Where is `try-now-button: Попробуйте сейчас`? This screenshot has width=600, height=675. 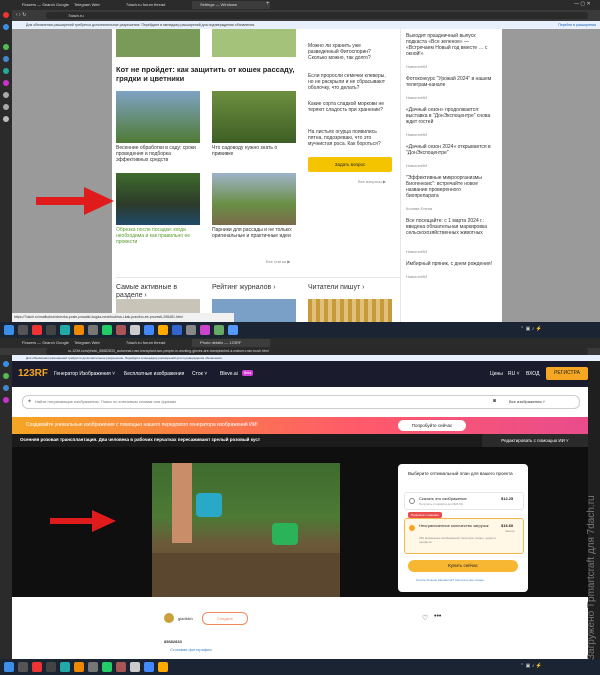 try-now-button: Попробуйте сейчас is located at coordinates (432, 425).